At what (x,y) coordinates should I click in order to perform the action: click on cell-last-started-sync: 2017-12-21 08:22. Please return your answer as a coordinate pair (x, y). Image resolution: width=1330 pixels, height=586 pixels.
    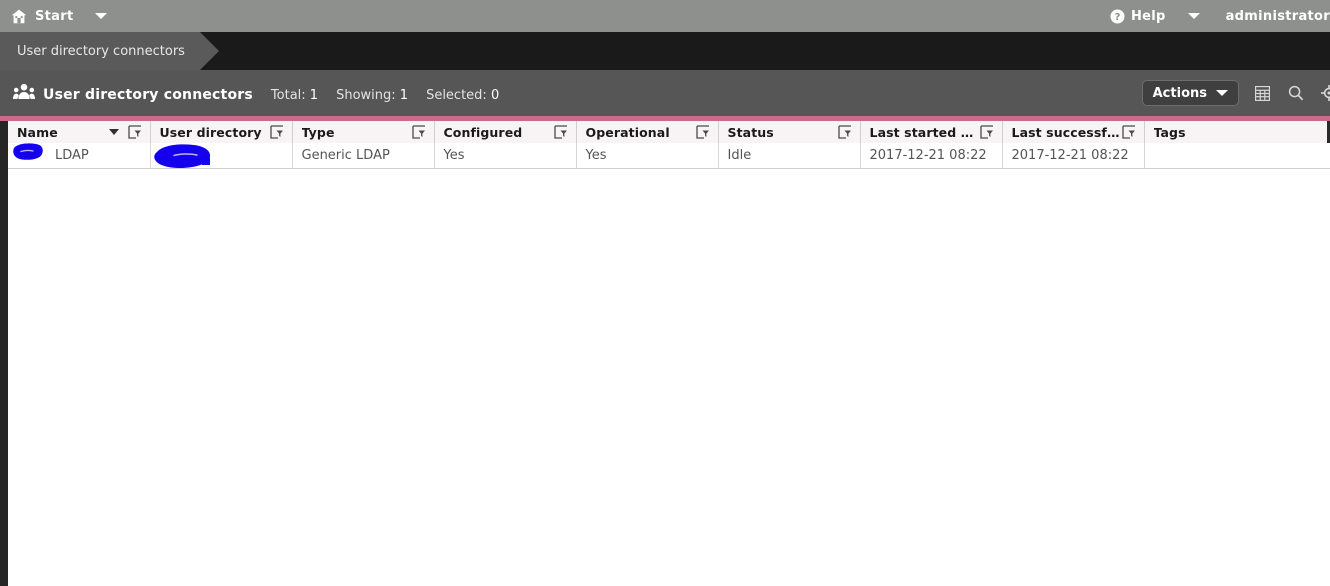
    Looking at the image, I should click on (931, 156).